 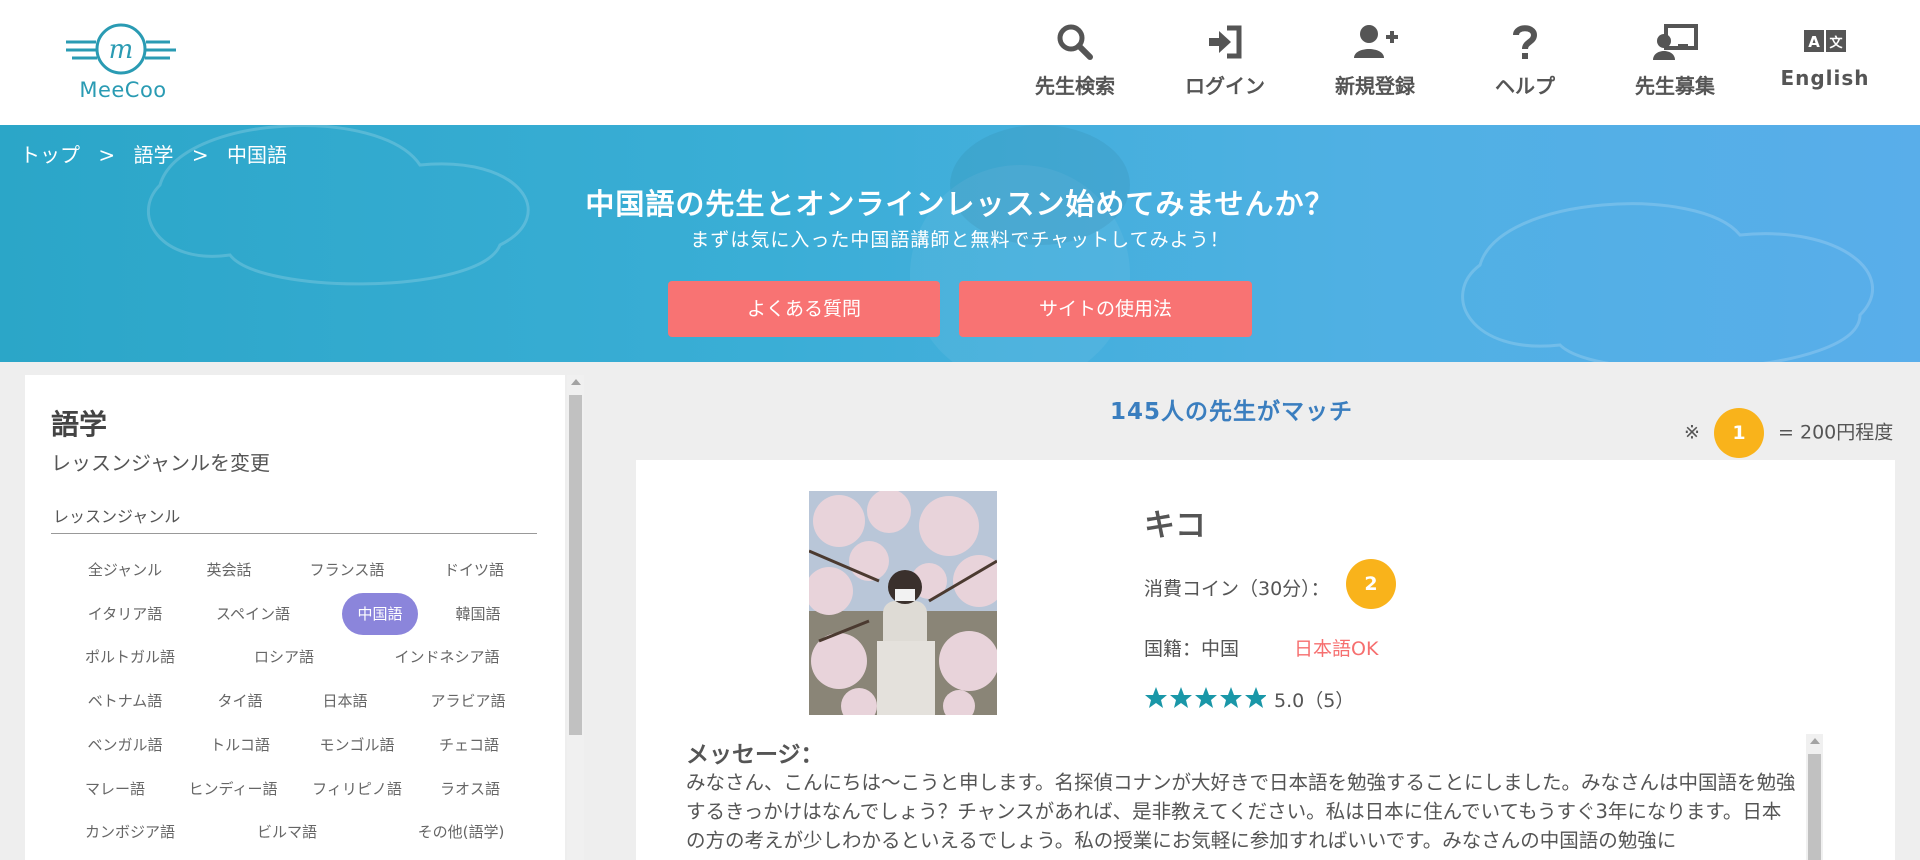 What do you see at coordinates (50, 155) in the screenshot?
I see `breadcrumb-top: トップ` at bounding box center [50, 155].